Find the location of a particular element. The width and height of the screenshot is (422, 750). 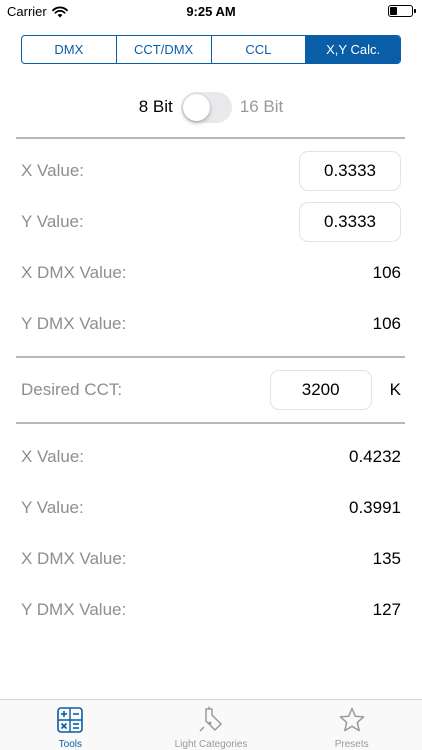

result-y-dmx-label: Y DMX Value: is located at coordinates (74, 609).